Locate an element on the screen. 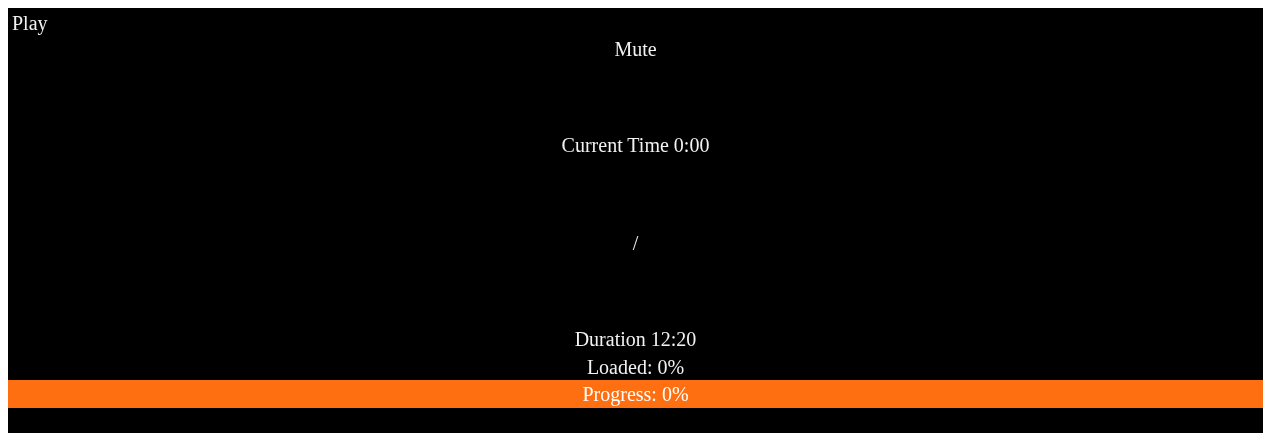 This screenshot has height=433, width=1263. progress-readout: Progress: 0% is located at coordinates (635, 394).